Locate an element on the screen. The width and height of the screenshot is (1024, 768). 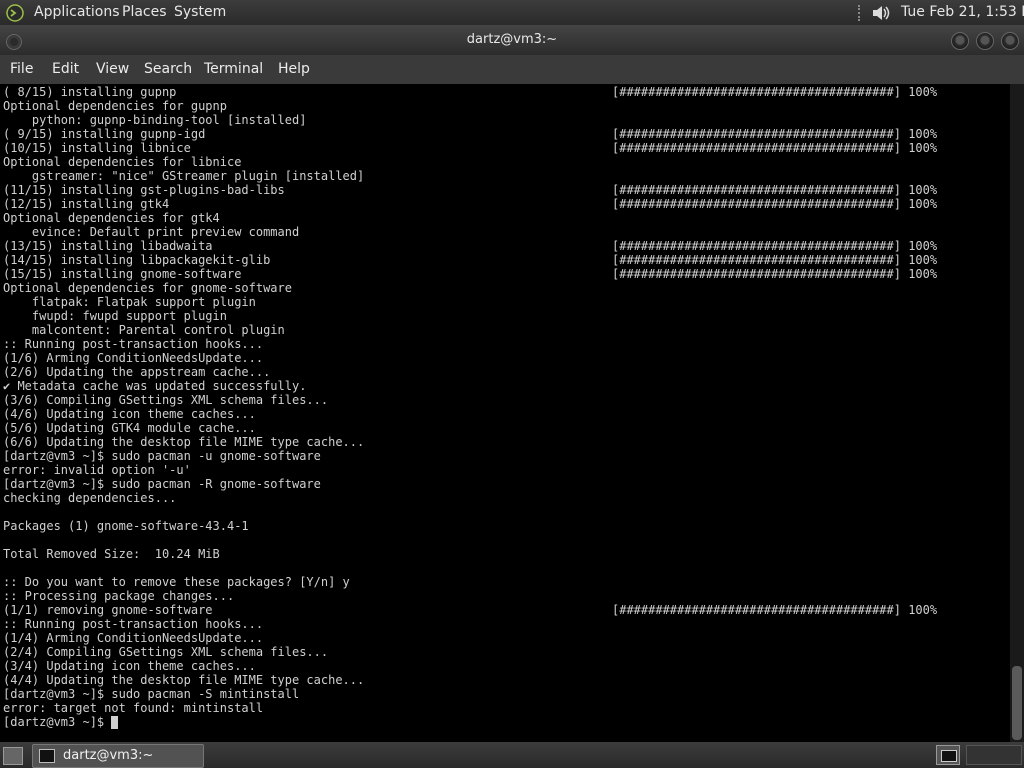
applications-menu: Applications is located at coordinates (77, 12).